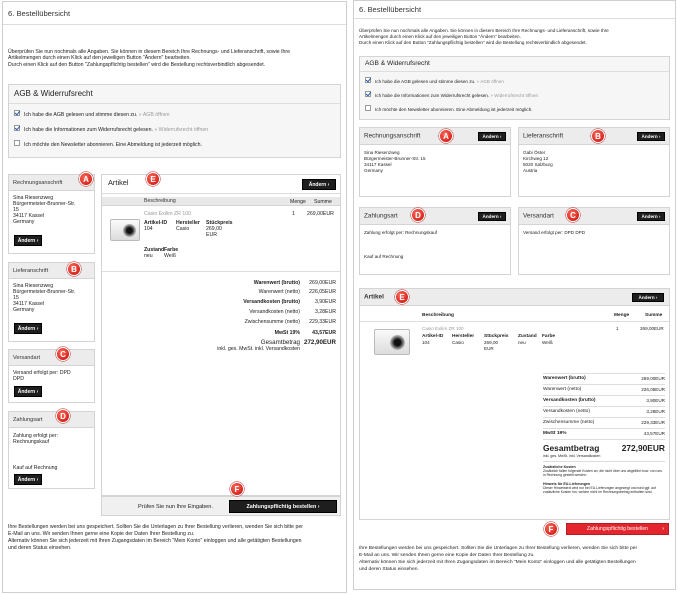 This screenshot has height=595, width=678. What do you see at coordinates (562, 389) in the screenshot?
I see `total-label: Warenwert (netto)` at bounding box center [562, 389].